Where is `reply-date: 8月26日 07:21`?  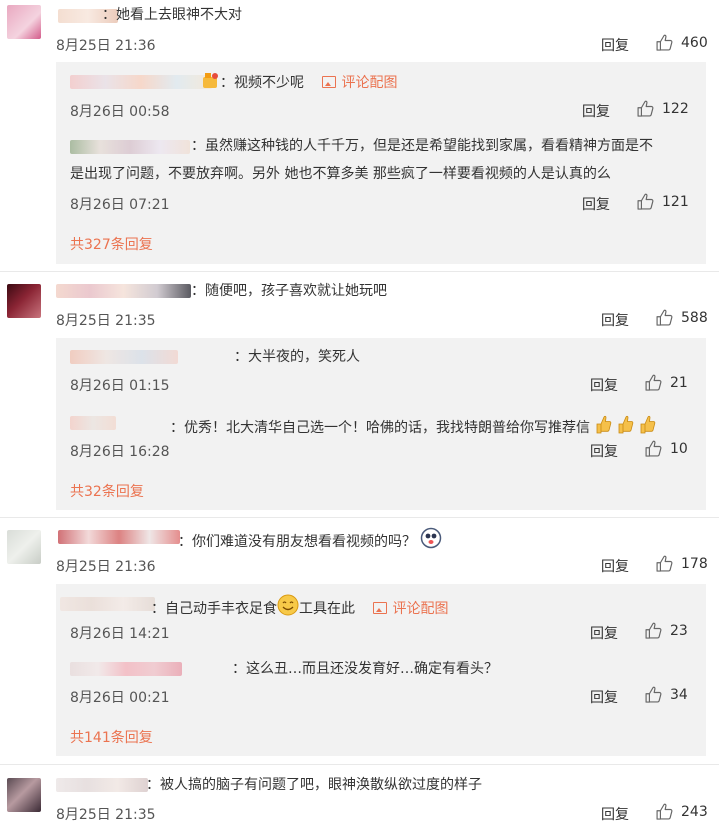
reply-date: 8月26日 07:21 is located at coordinates (120, 205).